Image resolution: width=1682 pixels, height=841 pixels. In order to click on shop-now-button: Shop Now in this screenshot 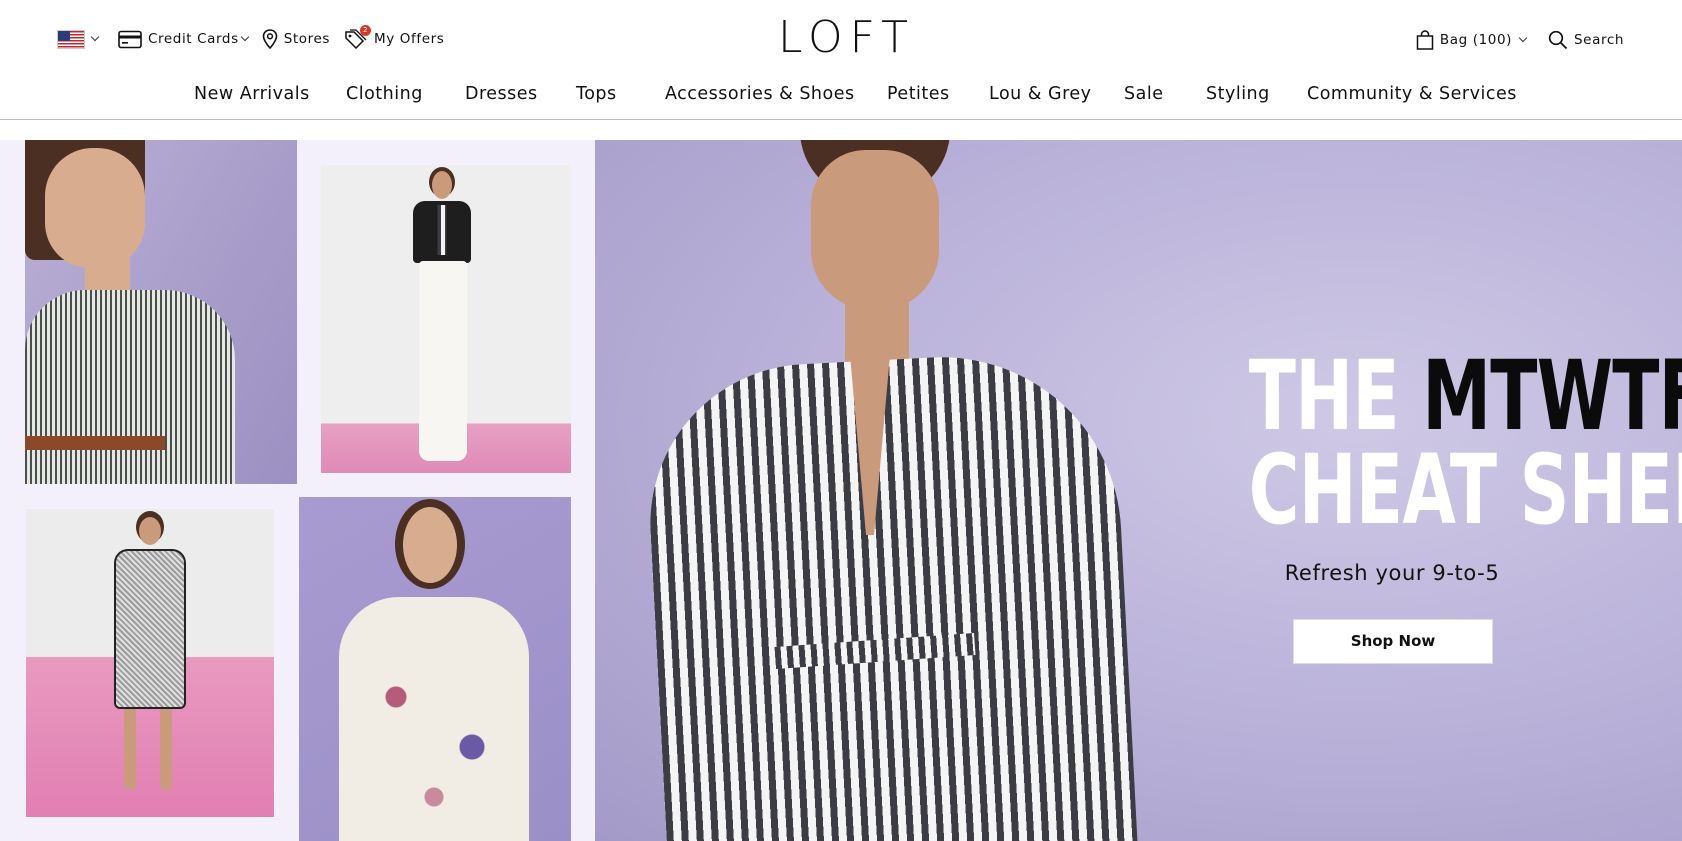, I will do `click(1393, 641)`.